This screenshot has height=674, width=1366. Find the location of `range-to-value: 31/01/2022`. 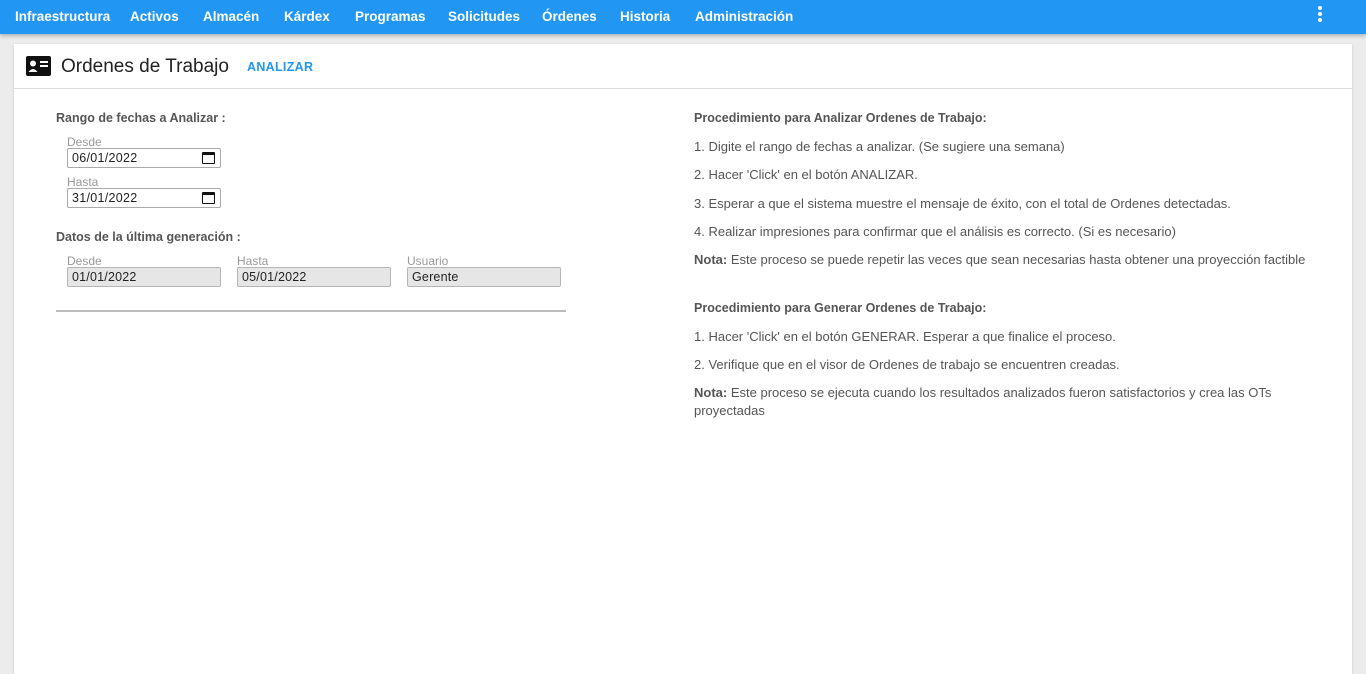

range-to-value: 31/01/2022 is located at coordinates (105, 198).